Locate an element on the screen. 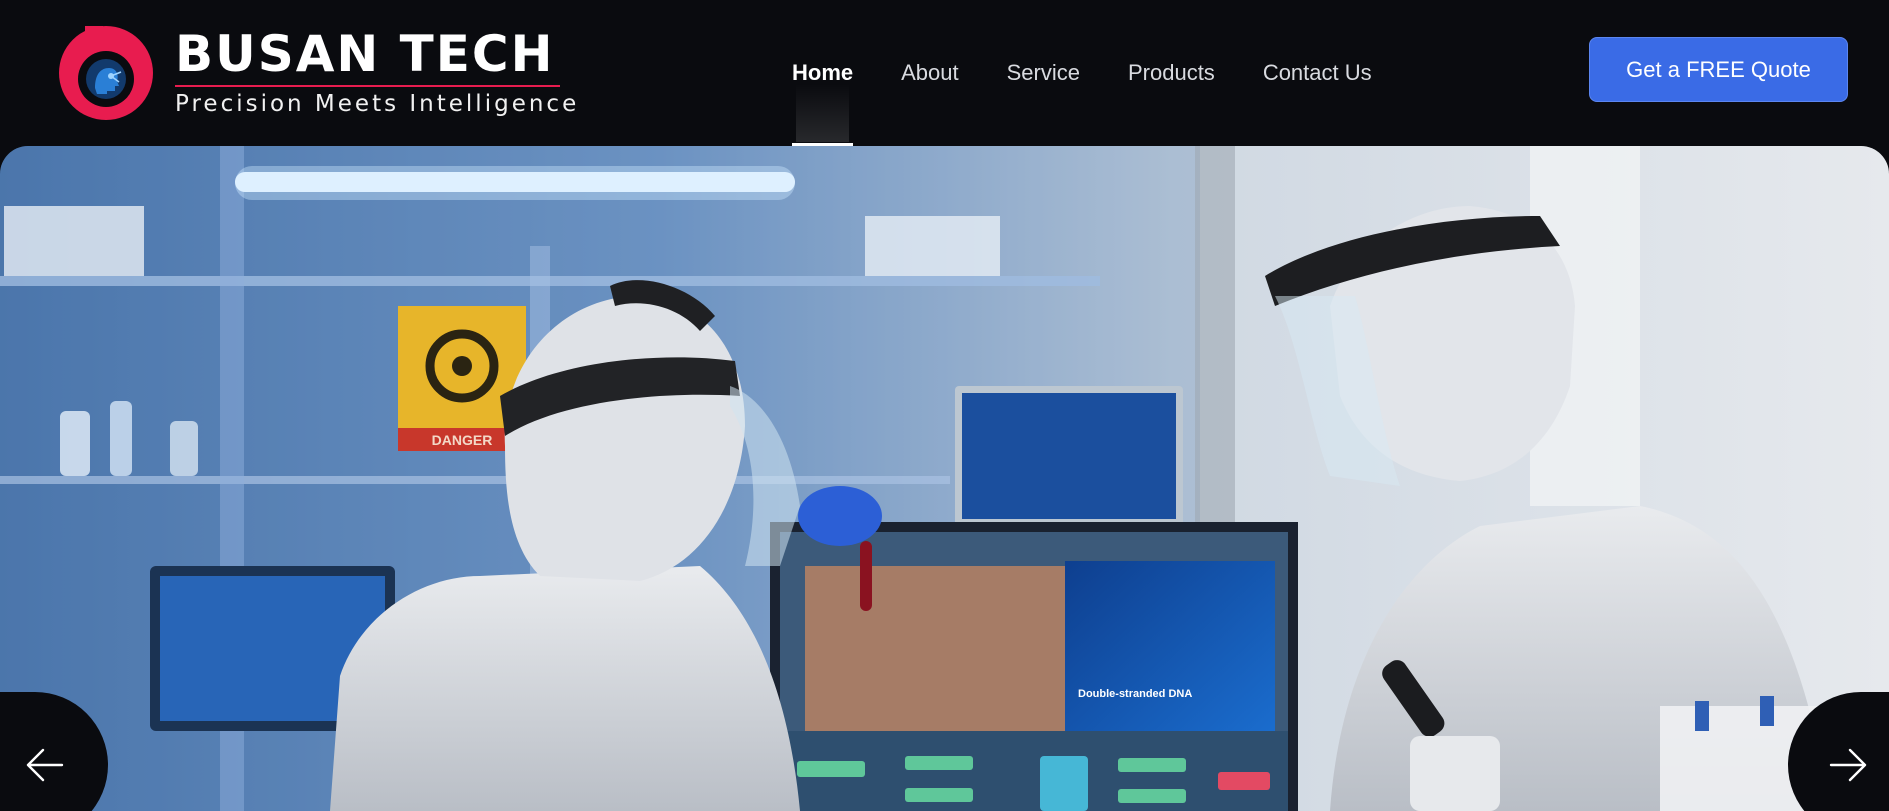 The height and width of the screenshot is (811, 1889). nav-service: Service is located at coordinates (1043, 73).